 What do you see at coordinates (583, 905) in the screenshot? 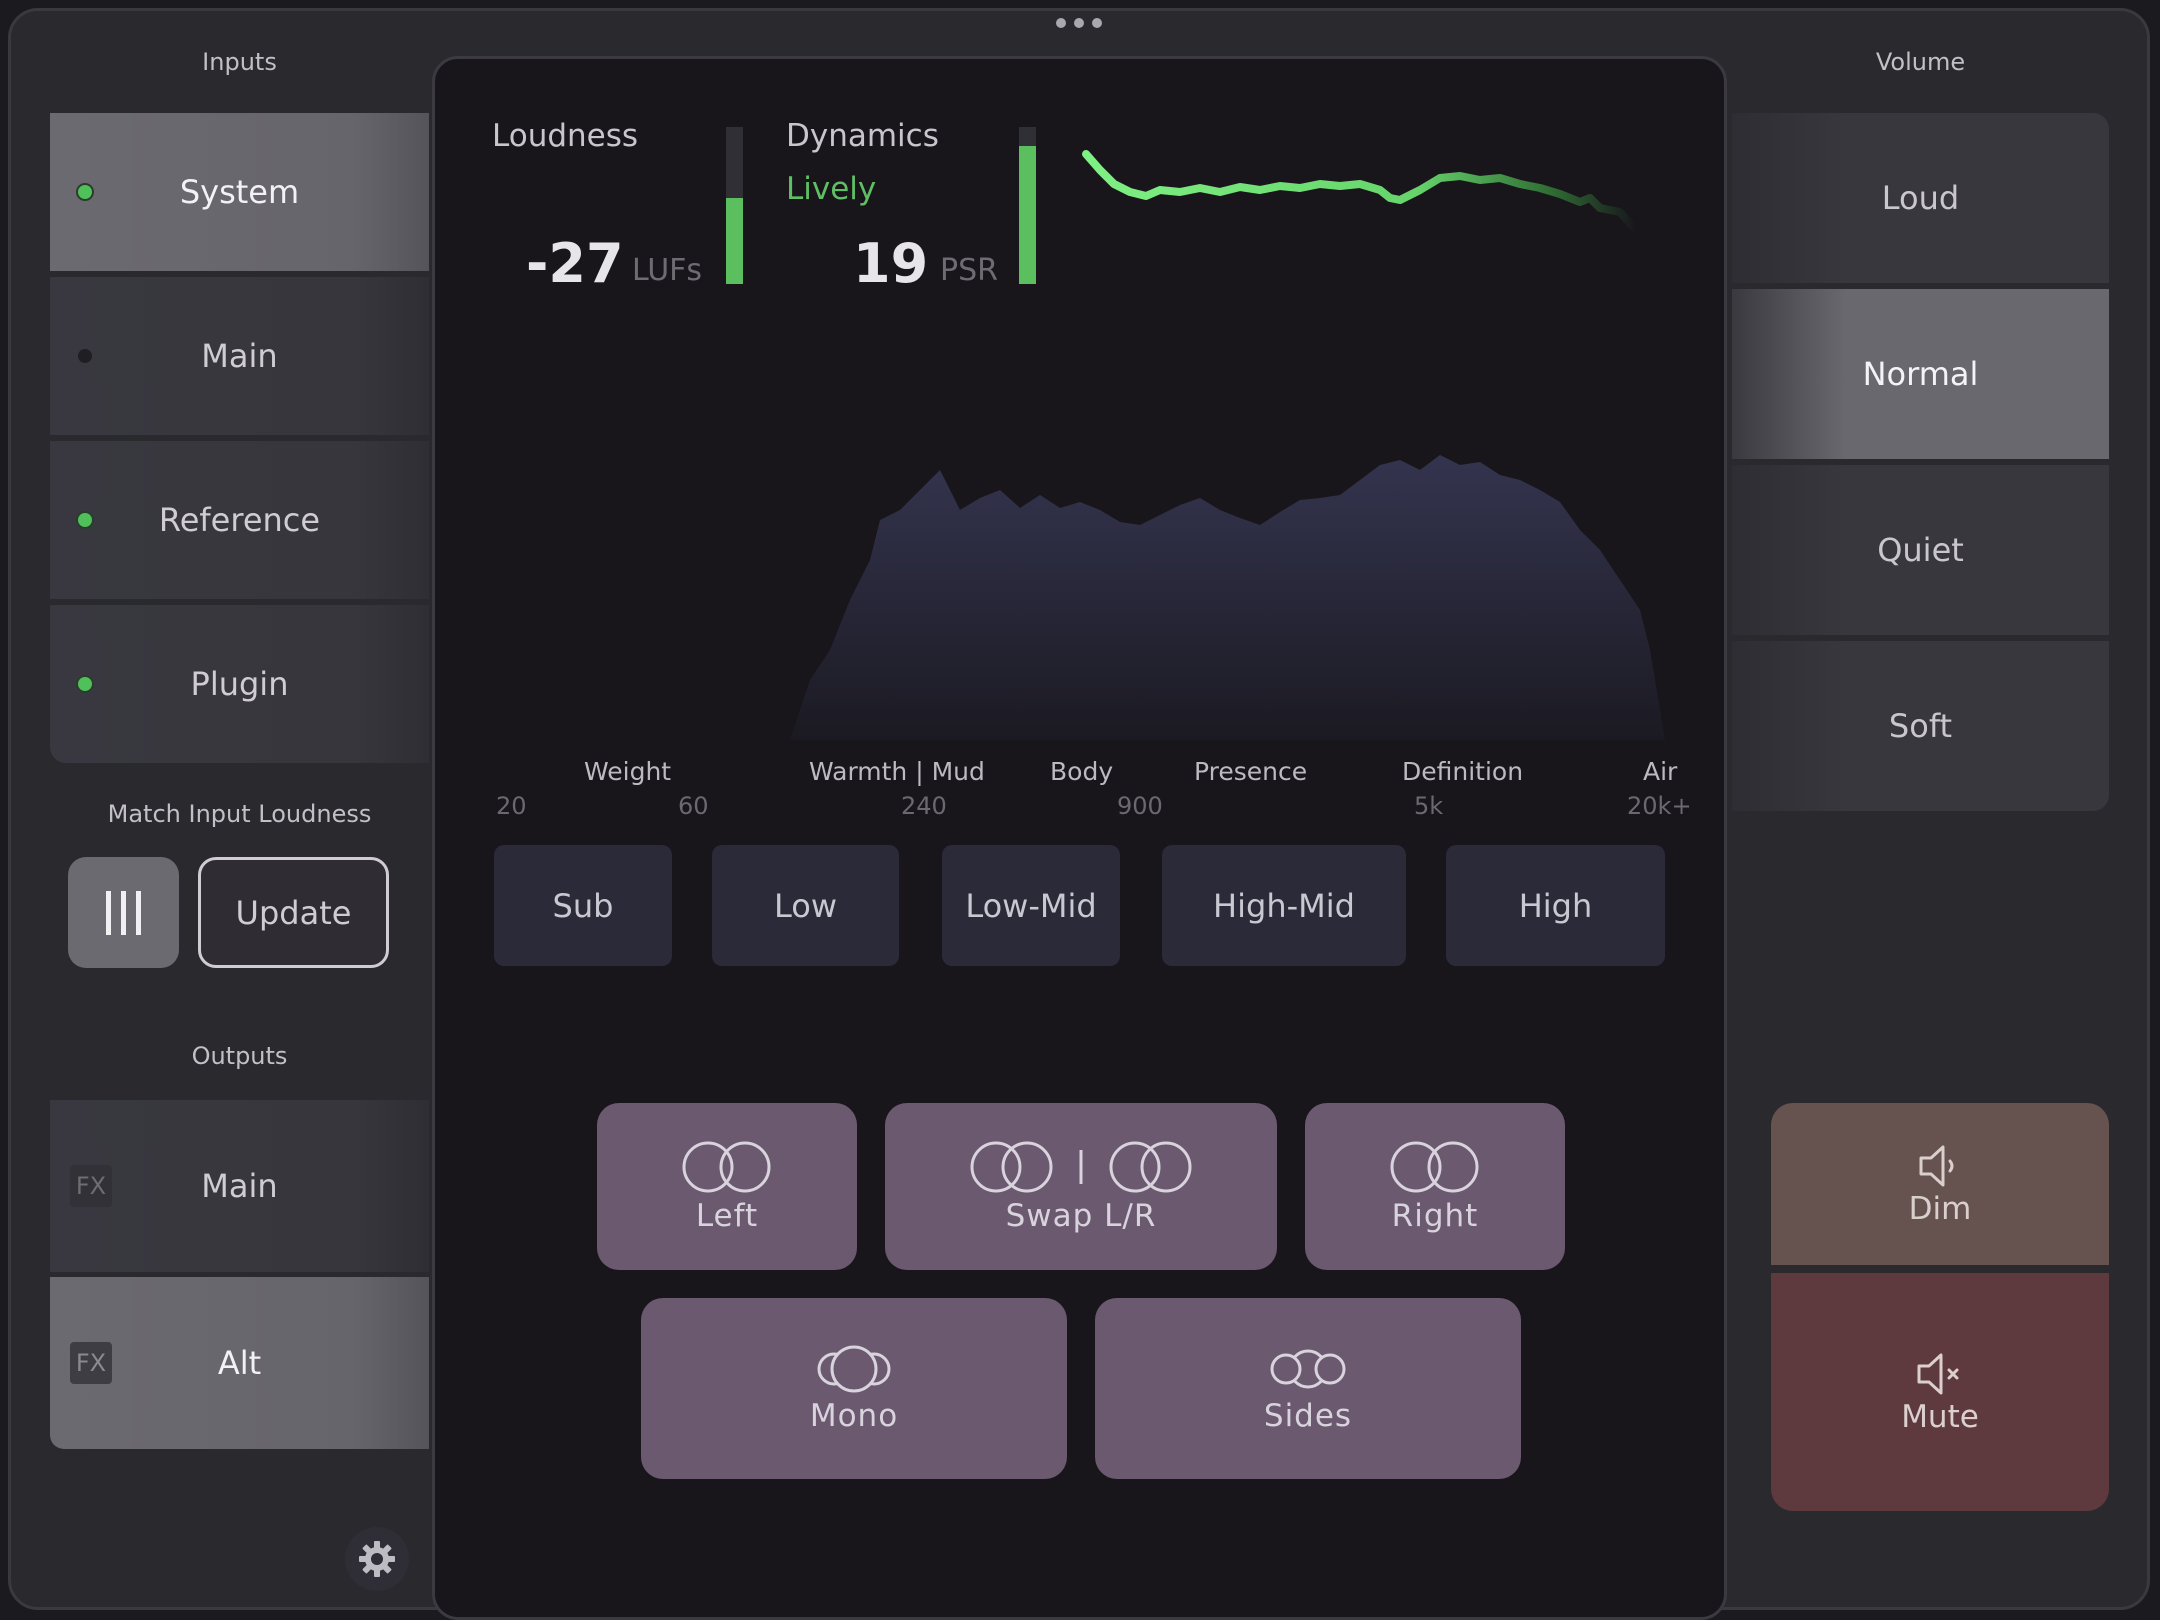
I see `band-sub-button: Sub` at bounding box center [583, 905].